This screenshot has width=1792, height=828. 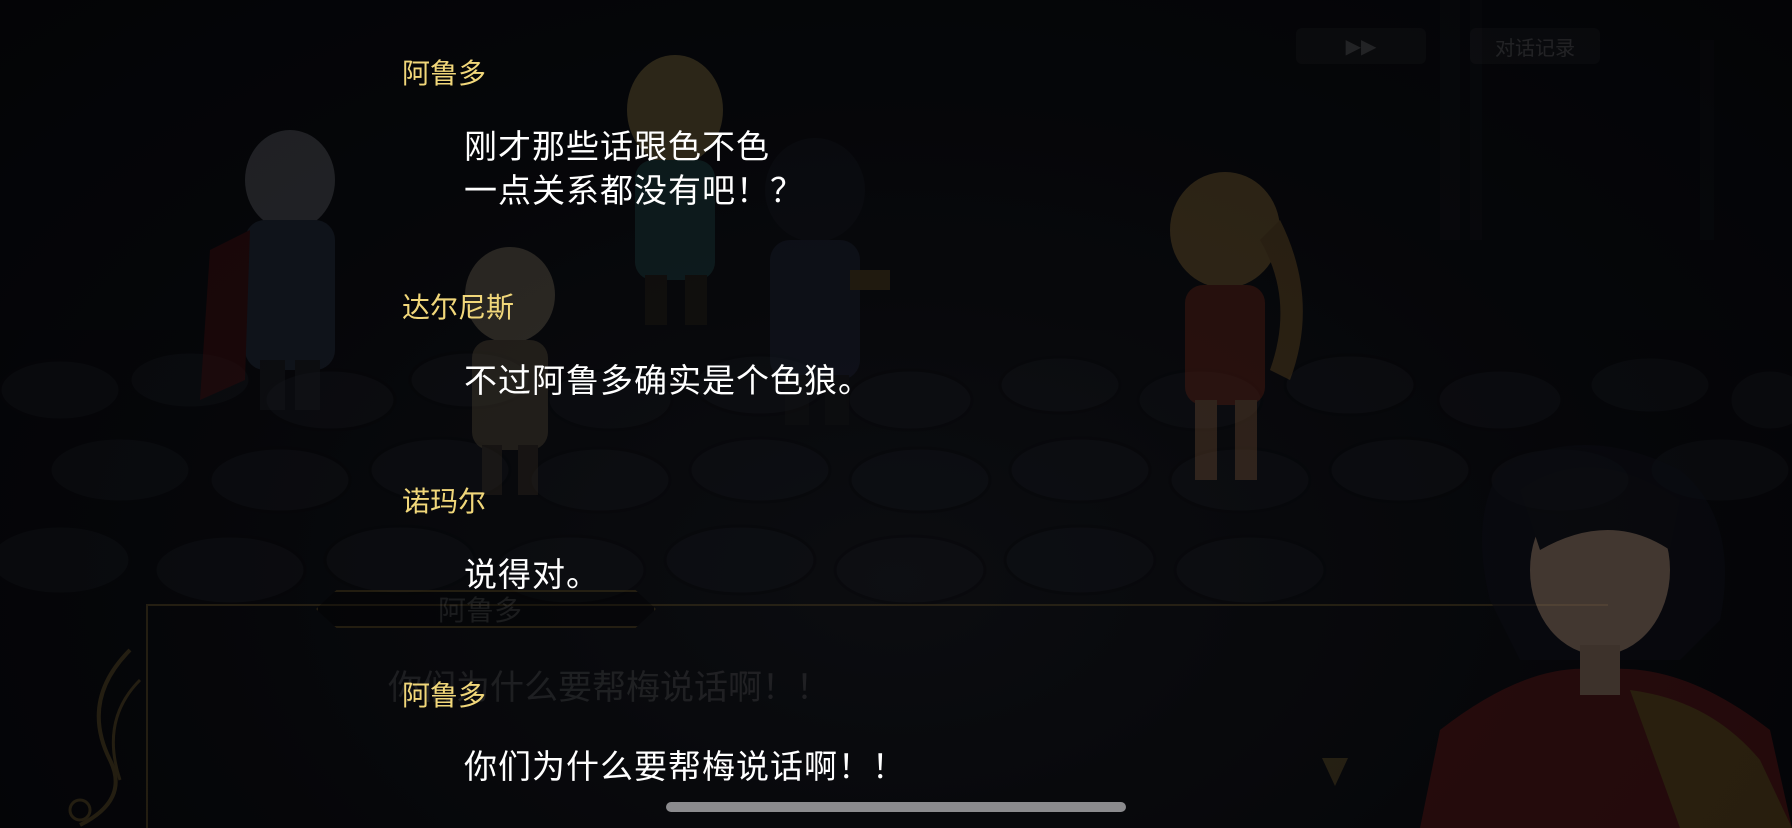 What do you see at coordinates (444, 501) in the screenshot?
I see `log-speaker-name: 诺玛尔` at bounding box center [444, 501].